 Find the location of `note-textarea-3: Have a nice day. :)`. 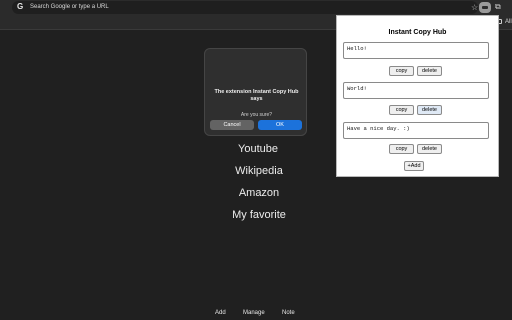

note-textarea-3: Have a nice day. :) is located at coordinates (416, 130).